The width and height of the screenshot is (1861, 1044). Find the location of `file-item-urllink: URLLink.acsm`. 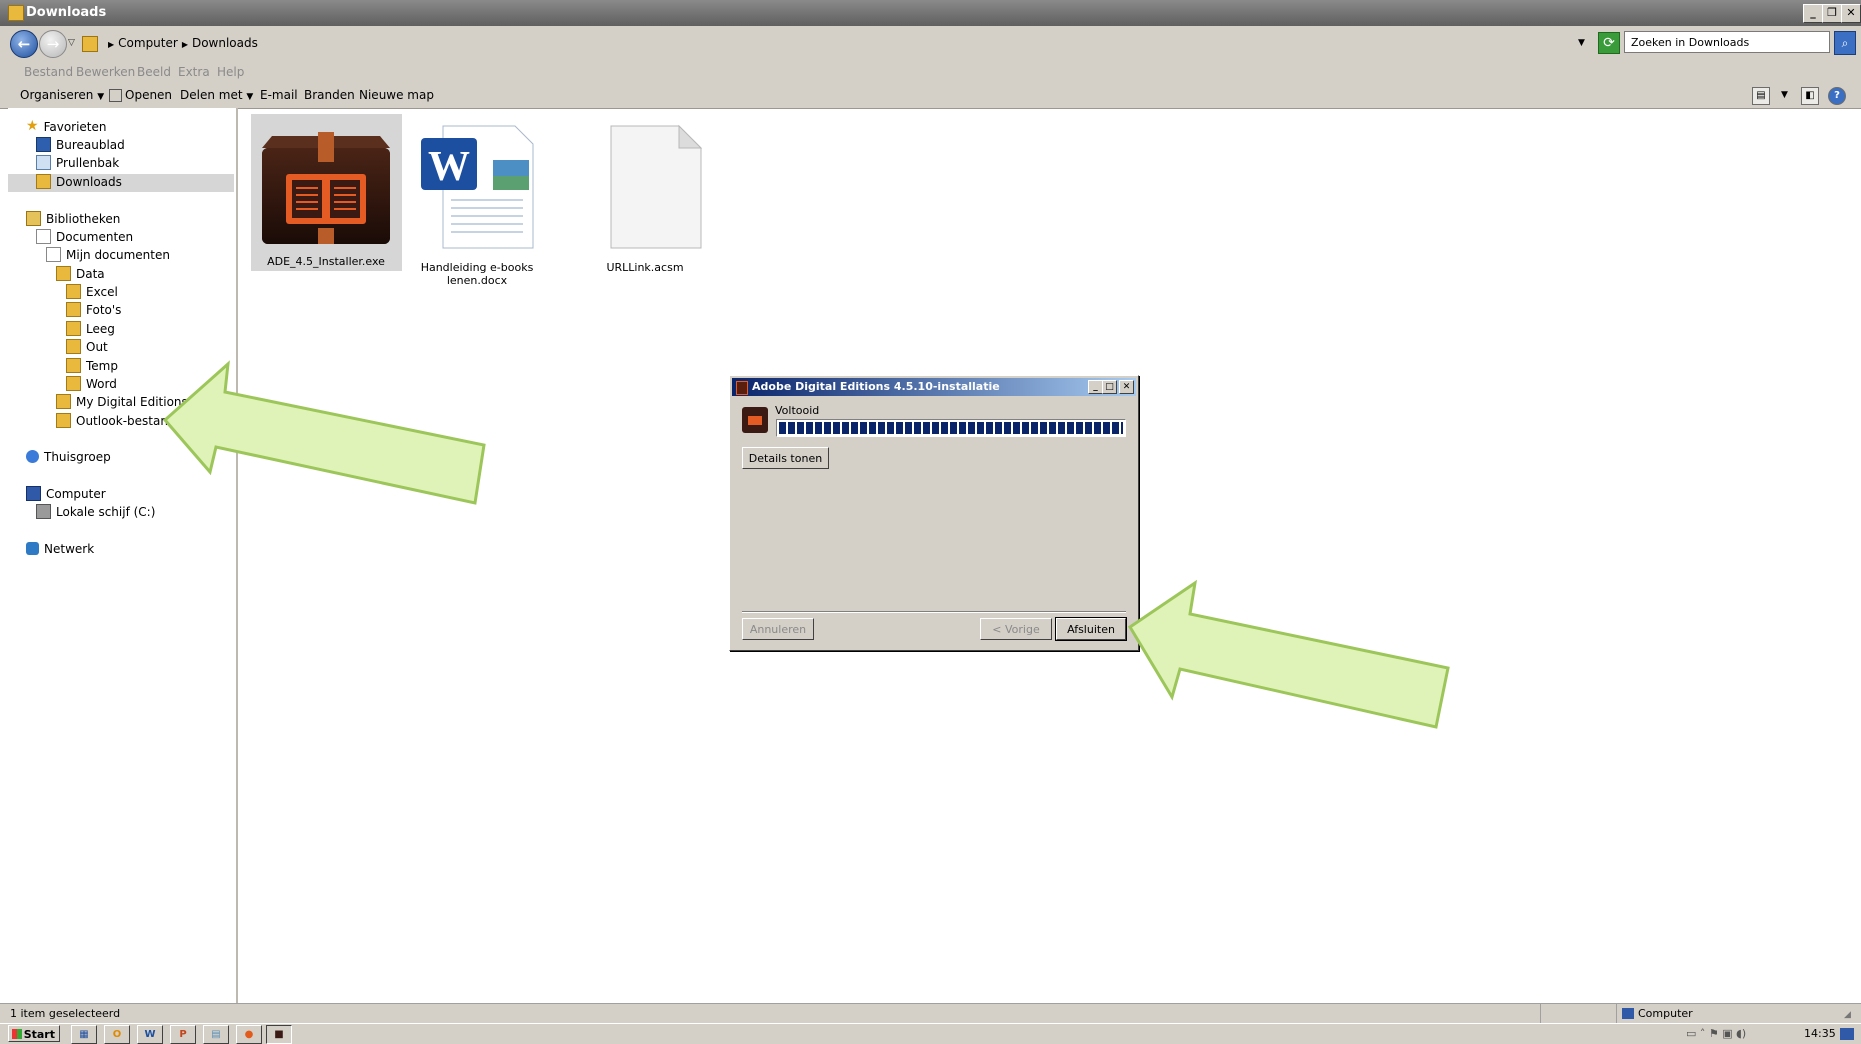

file-item-urllink: URLLink.acsm is located at coordinates (645, 199).